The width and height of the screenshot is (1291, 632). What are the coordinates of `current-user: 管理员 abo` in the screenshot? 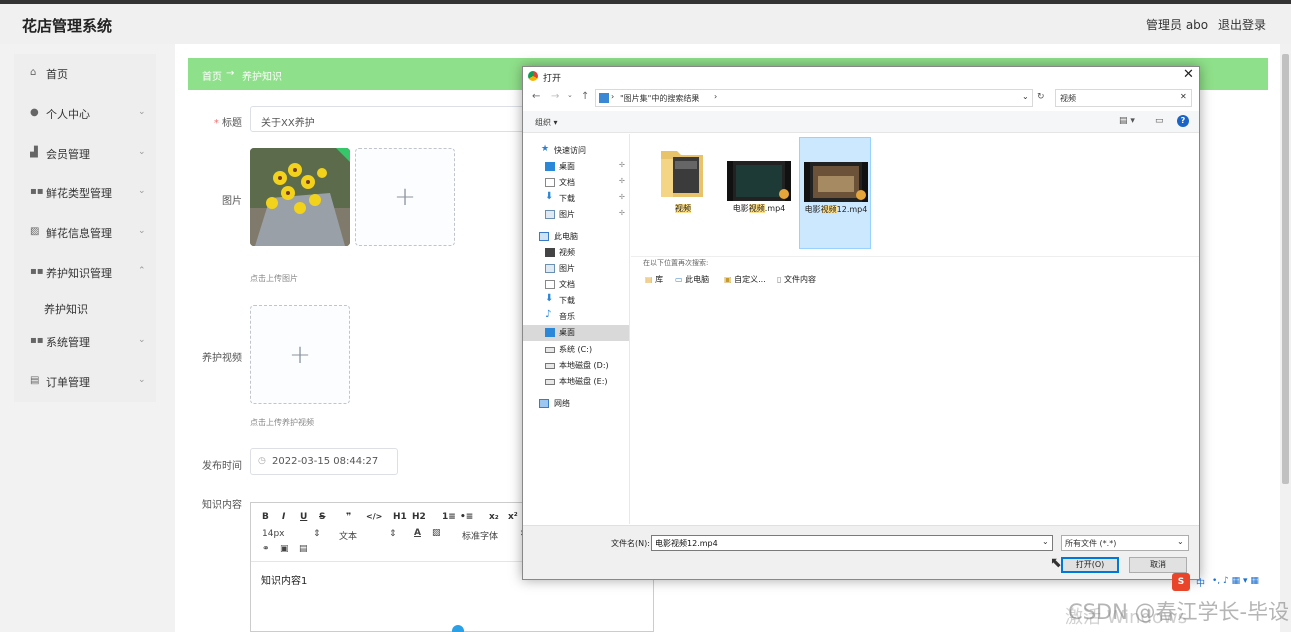 It's located at (1177, 25).